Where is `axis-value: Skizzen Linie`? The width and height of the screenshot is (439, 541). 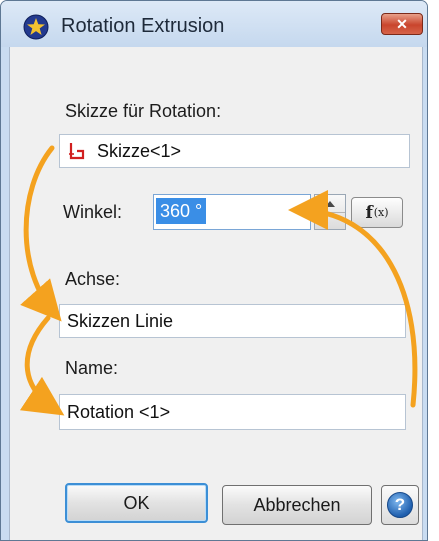 axis-value: Skizzen Linie is located at coordinates (120, 320).